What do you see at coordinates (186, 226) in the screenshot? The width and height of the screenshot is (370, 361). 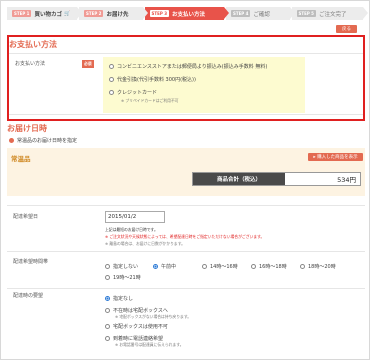 I see `delivery-date-row` at bounding box center [186, 226].